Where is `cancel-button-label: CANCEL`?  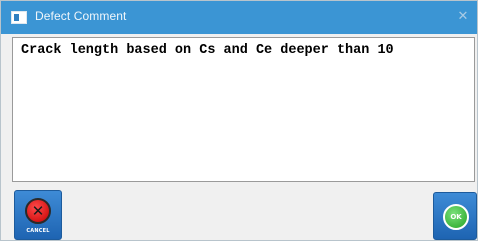 cancel-button-label: CANCEL is located at coordinates (38, 231).